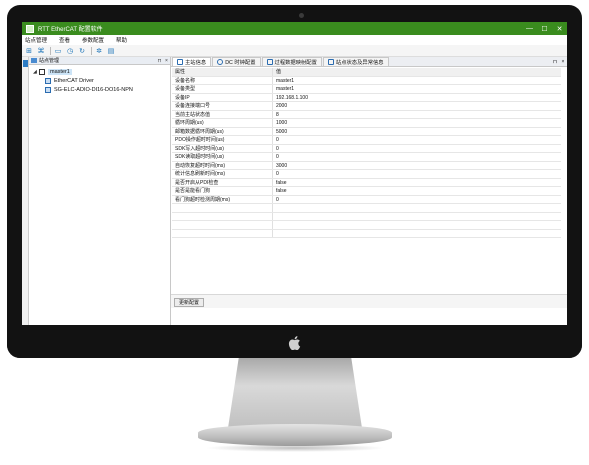 This screenshot has height=465, width=589. Describe the element at coordinates (99, 61) in the screenshot. I see `panel-header: 站点管理 ⊓ ×` at that location.